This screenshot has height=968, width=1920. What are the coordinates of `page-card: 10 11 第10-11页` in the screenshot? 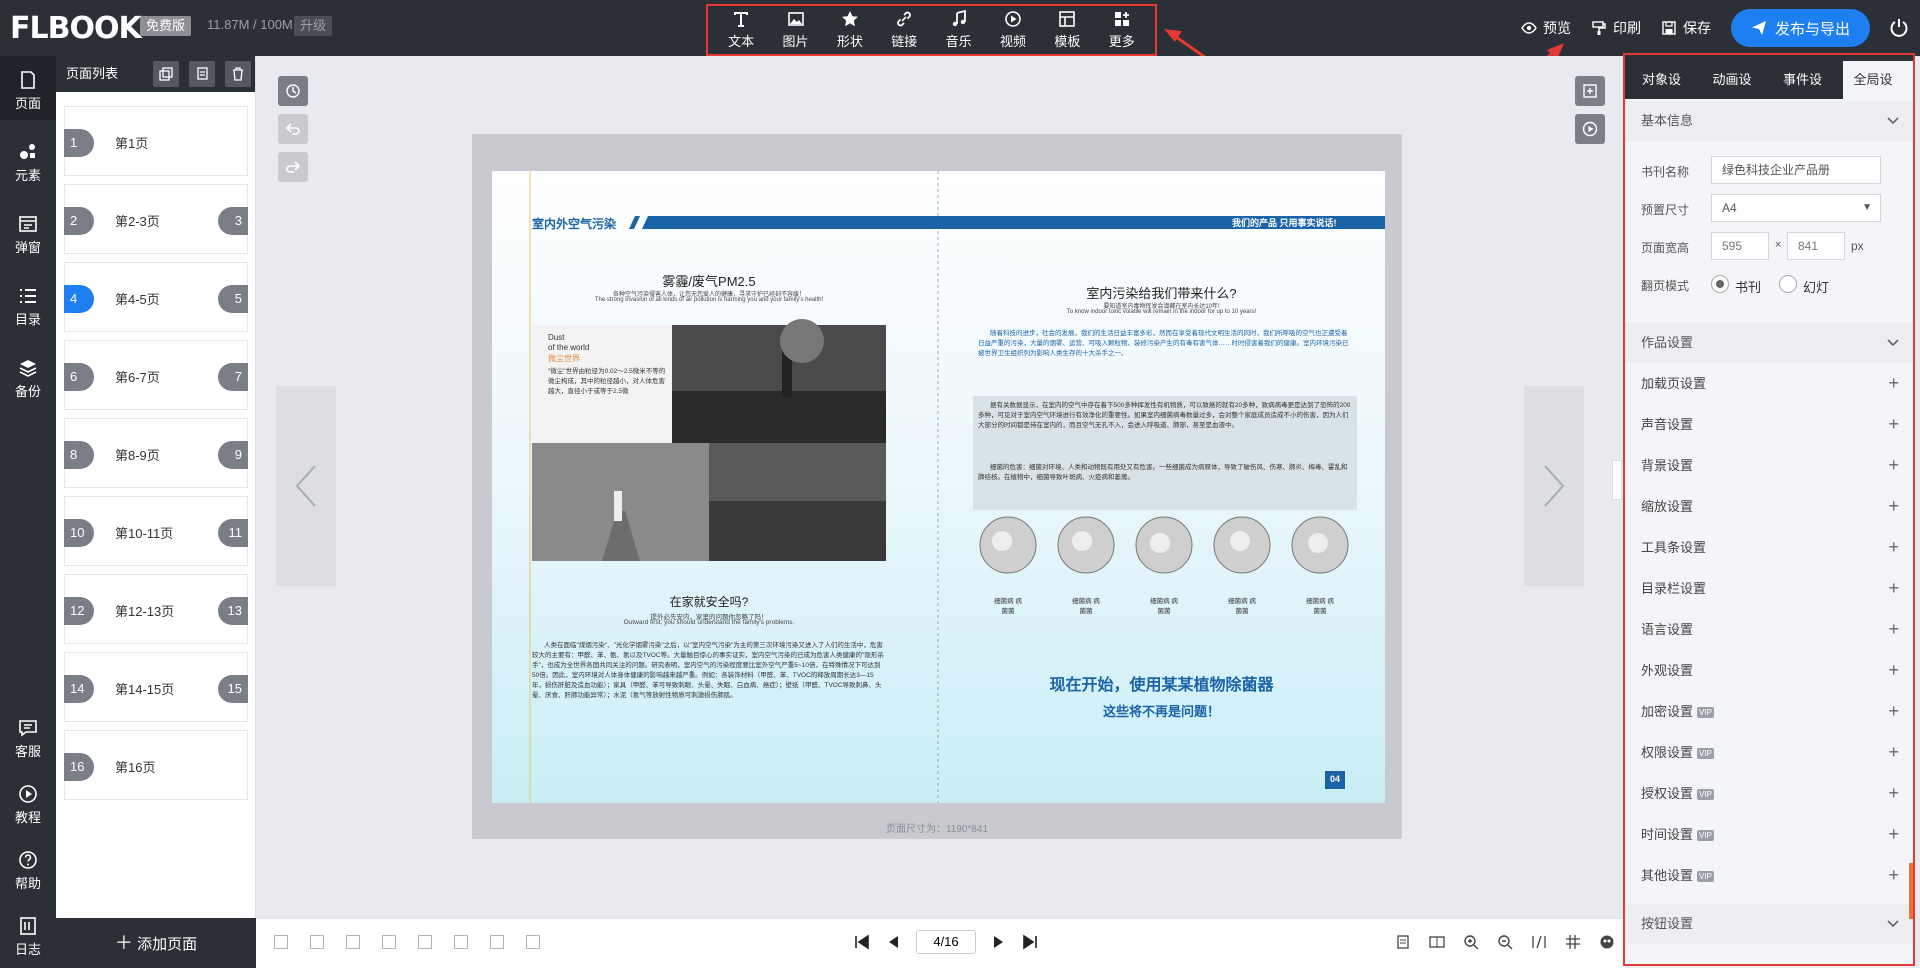 It's located at (156, 531).